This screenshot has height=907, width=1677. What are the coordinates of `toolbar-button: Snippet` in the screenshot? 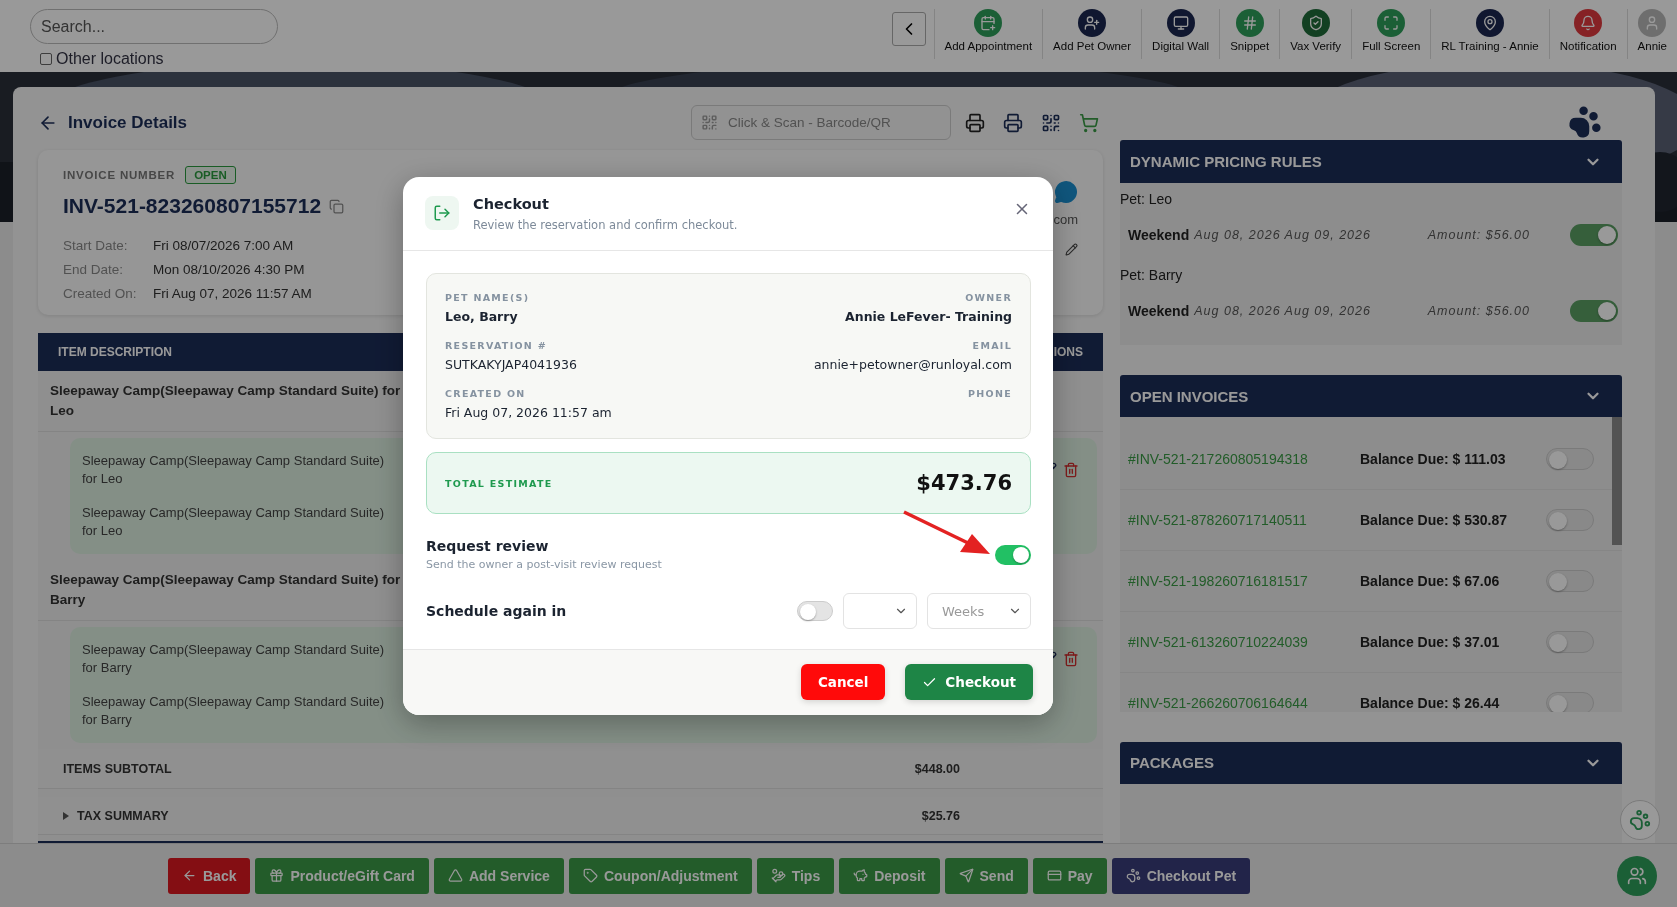 It's located at (1249, 34).